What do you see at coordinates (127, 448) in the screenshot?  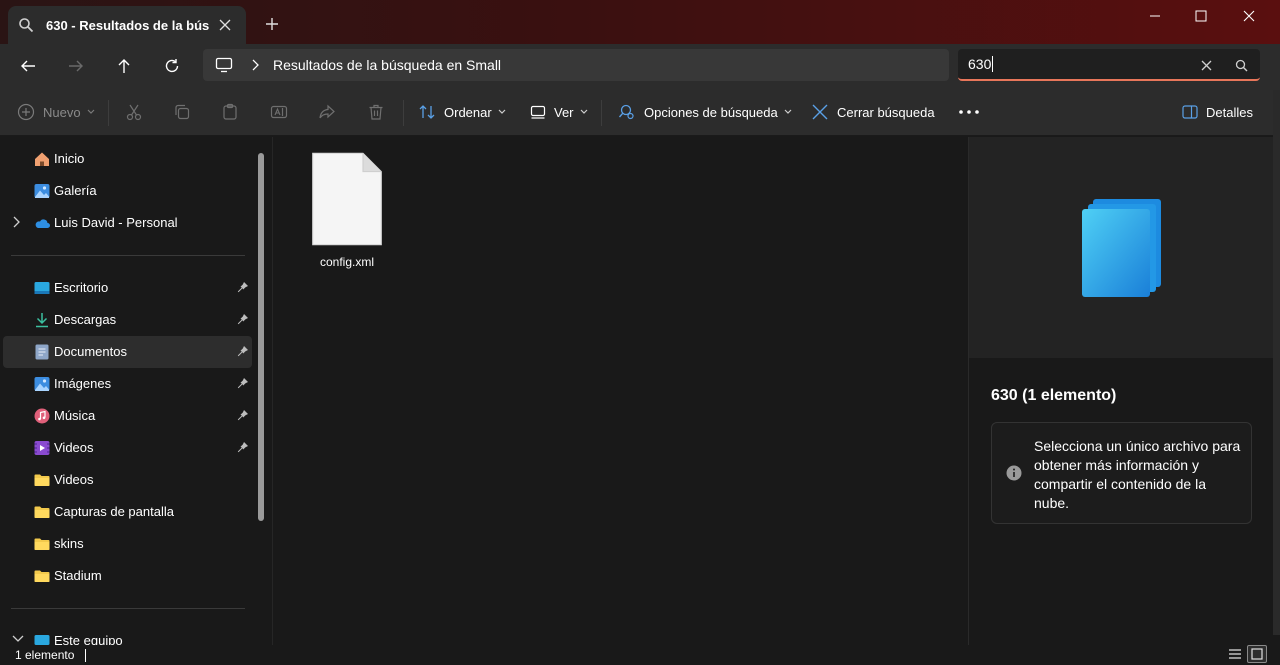 I see `sidebar-item-videos-library: Videos` at bounding box center [127, 448].